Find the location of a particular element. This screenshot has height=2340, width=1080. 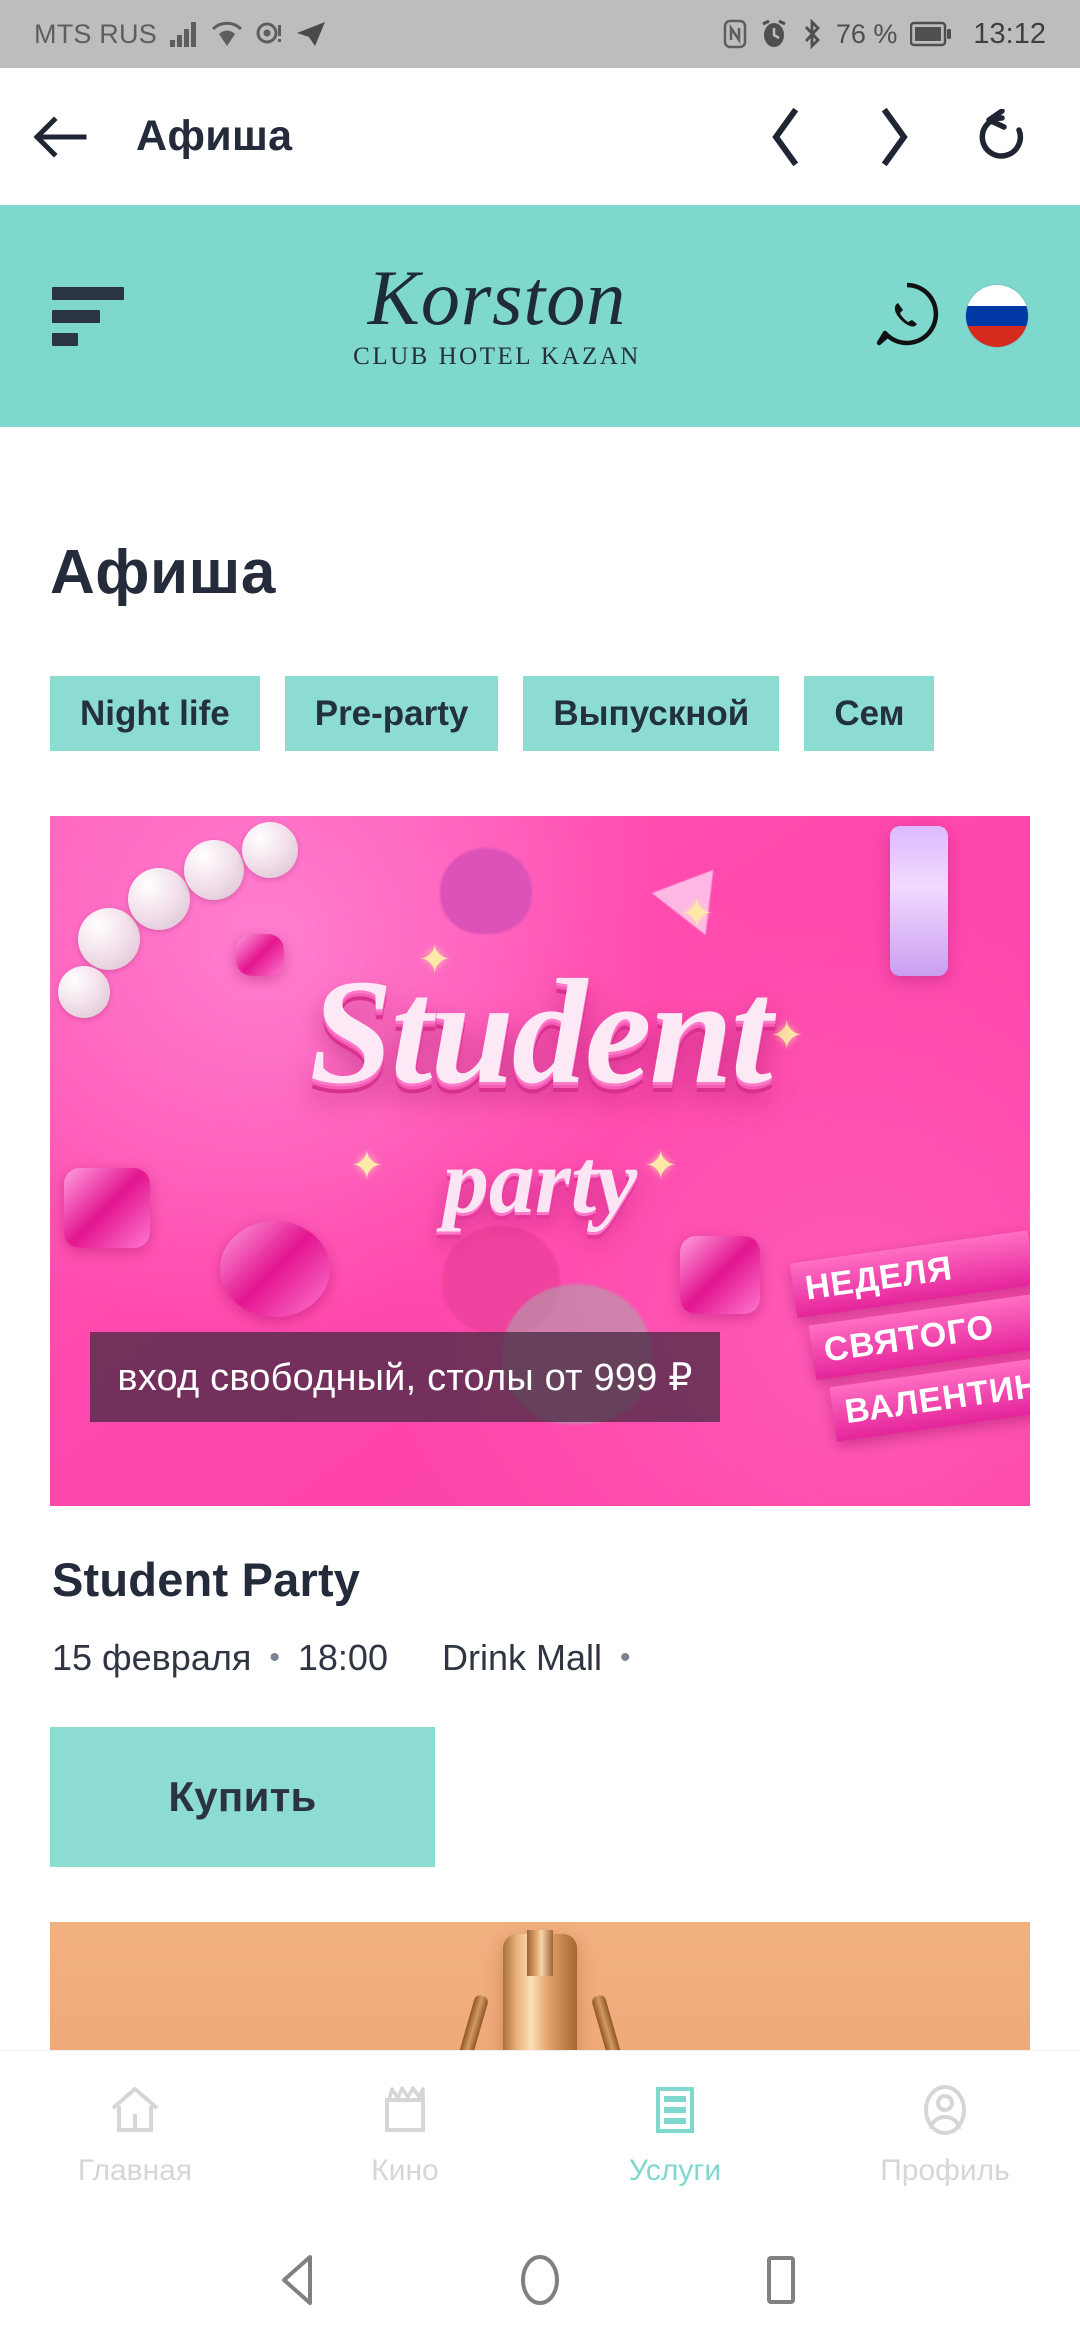

russia-flag-icon is located at coordinates (997, 316).